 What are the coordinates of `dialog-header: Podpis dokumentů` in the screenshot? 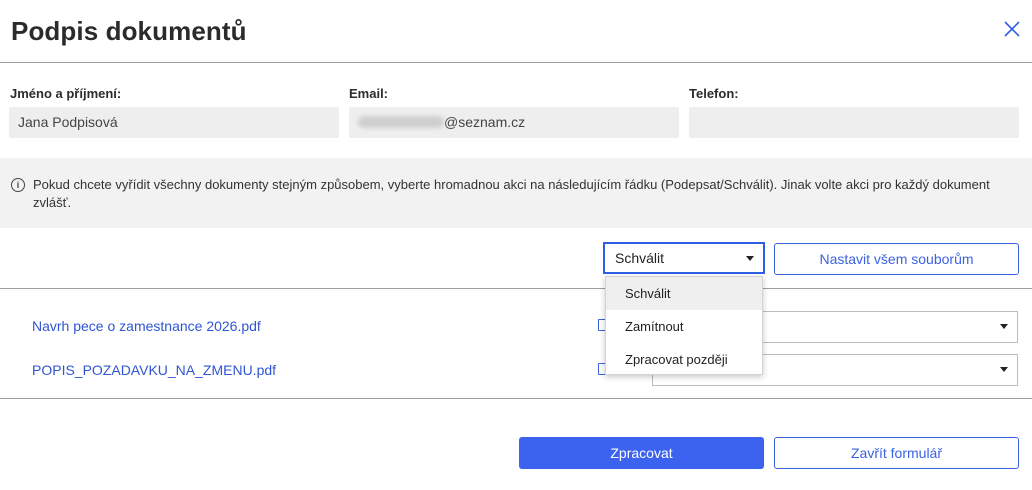 It's located at (516, 31).